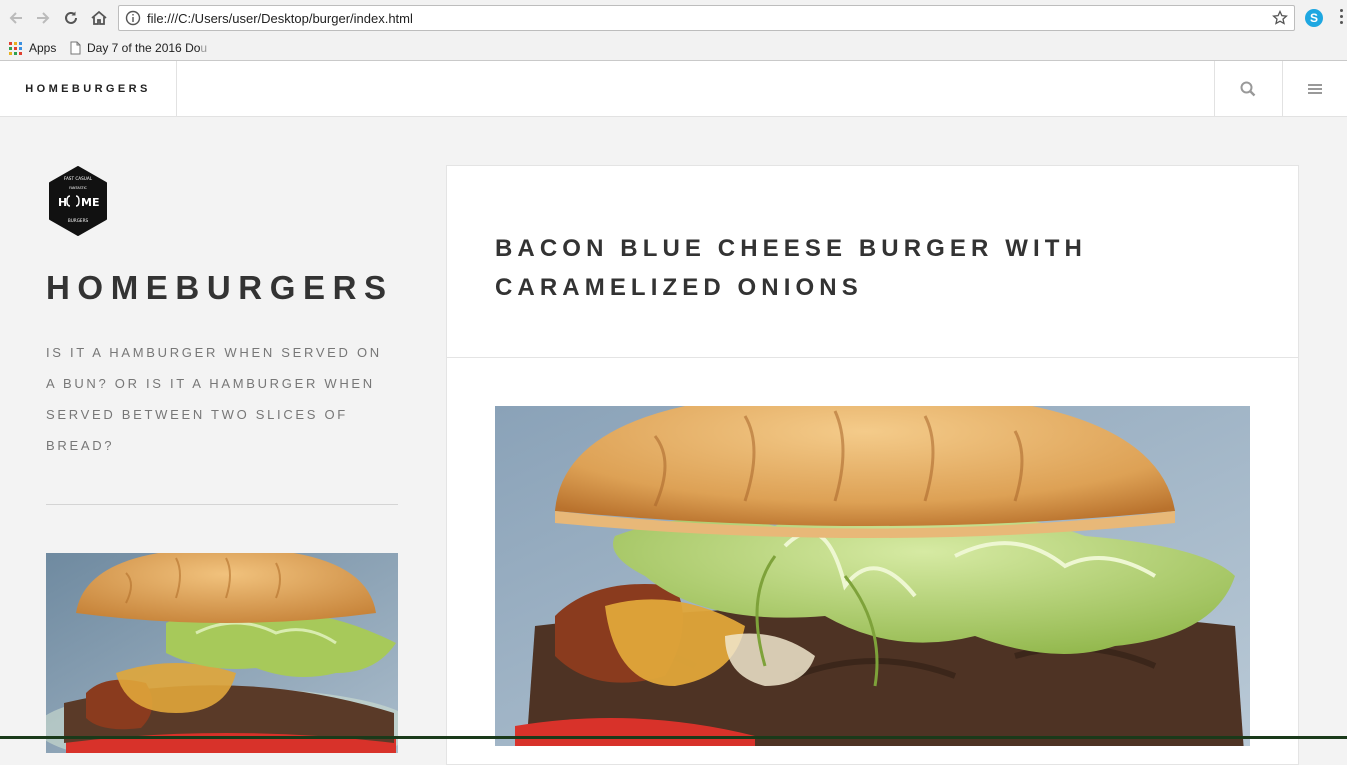 The height and width of the screenshot is (765, 1347). Describe the element at coordinates (1280, 18) in the screenshot. I see `bookmark-star-icon` at that location.